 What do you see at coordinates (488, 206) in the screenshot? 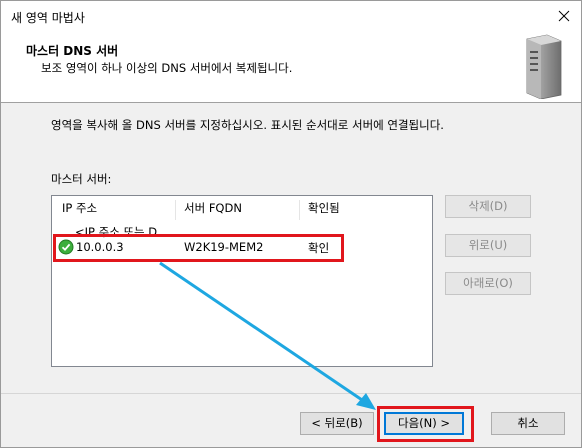
I see `delete-button: 삭제(D)` at bounding box center [488, 206].